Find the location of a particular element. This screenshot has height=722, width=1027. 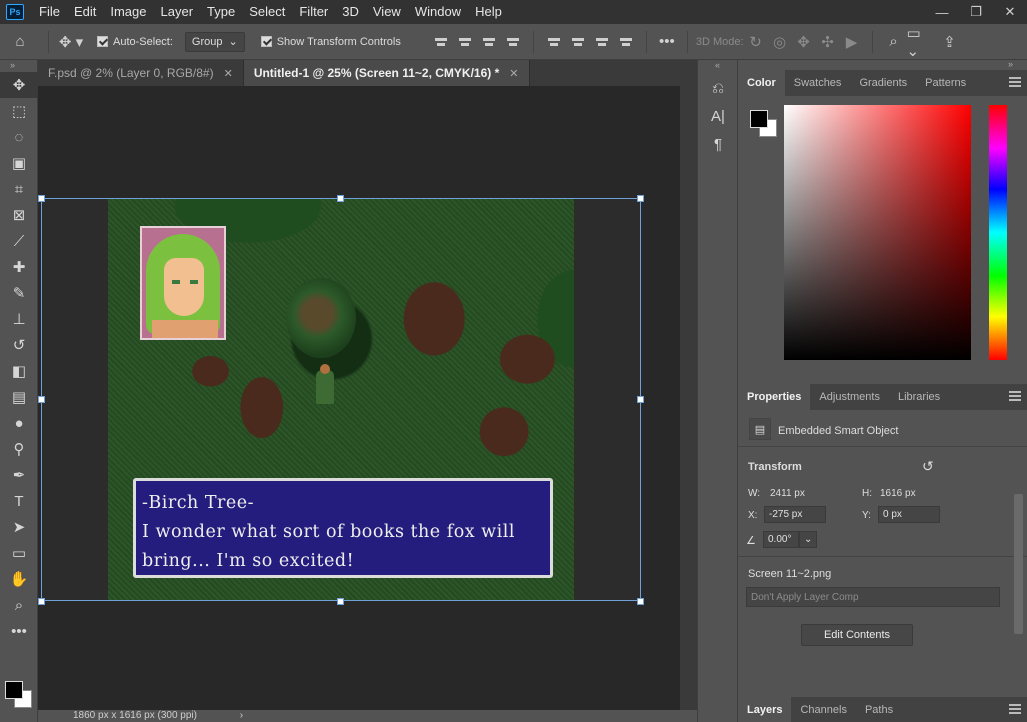

tab-gradients: Gradients is located at coordinates (883, 83).